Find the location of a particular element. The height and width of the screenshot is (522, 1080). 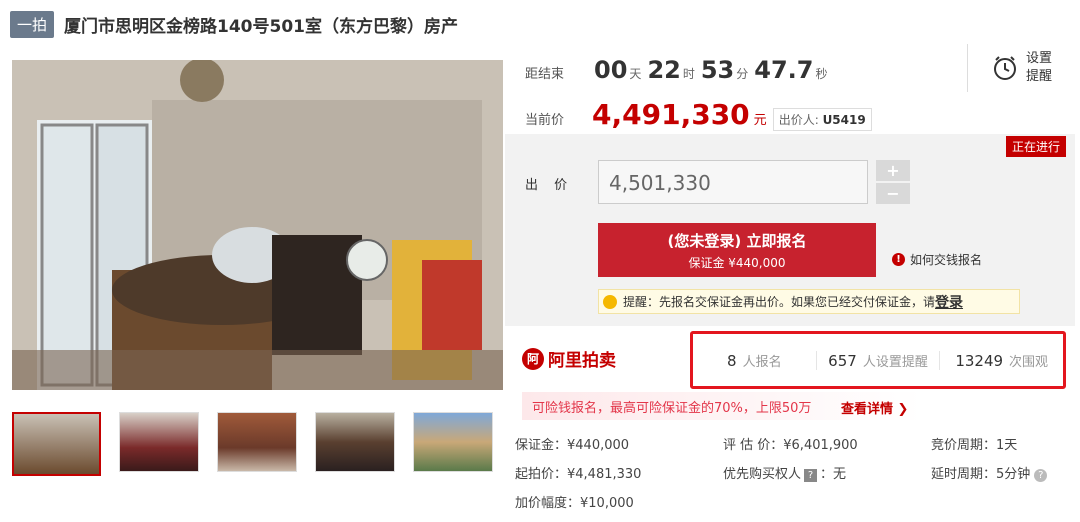

stat-reminders: 657 人设置提醒 is located at coordinates (879, 360).